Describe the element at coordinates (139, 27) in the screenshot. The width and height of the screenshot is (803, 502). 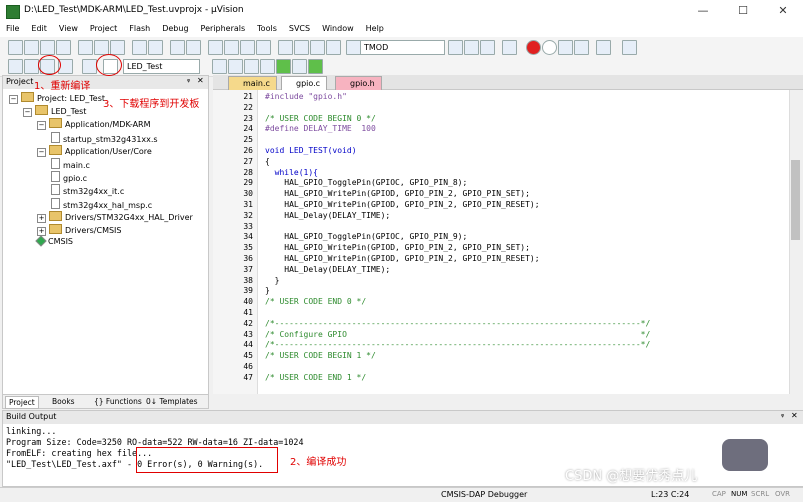
I see `menu-flash: Flash` at that location.